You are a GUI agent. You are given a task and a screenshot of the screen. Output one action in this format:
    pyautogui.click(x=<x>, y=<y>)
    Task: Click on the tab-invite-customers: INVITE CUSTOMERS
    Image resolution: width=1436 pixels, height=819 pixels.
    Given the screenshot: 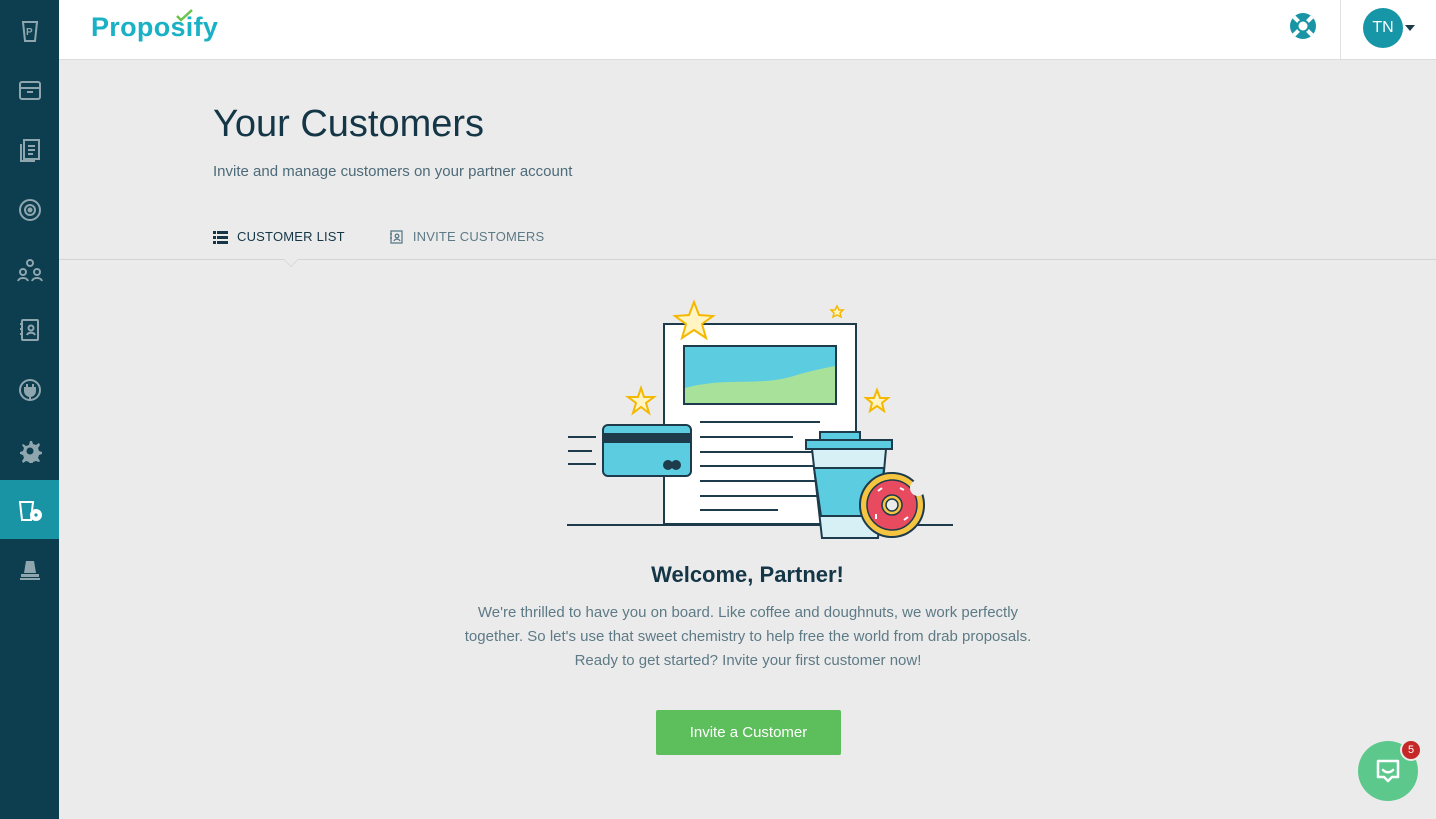 What is the action you would take?
    pyautogui.click(x=467, y=236)
    